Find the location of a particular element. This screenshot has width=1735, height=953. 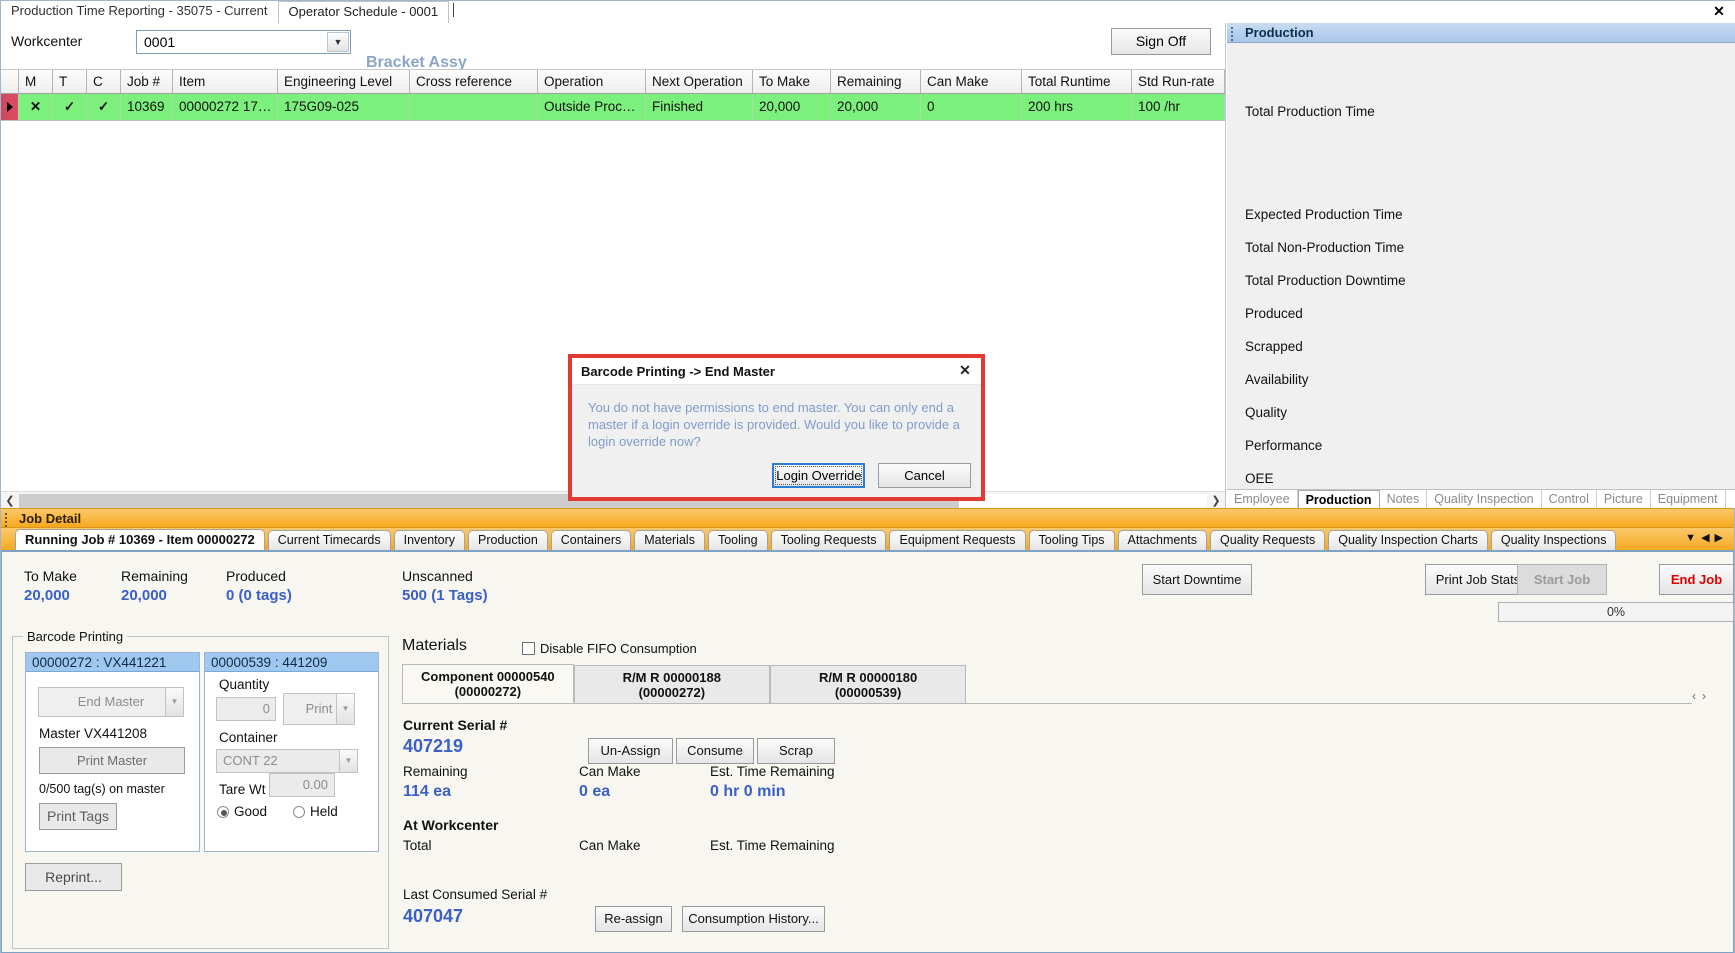

barcode-card-container-header: 00000539 : 441209 is located at coordinates (291, 662).